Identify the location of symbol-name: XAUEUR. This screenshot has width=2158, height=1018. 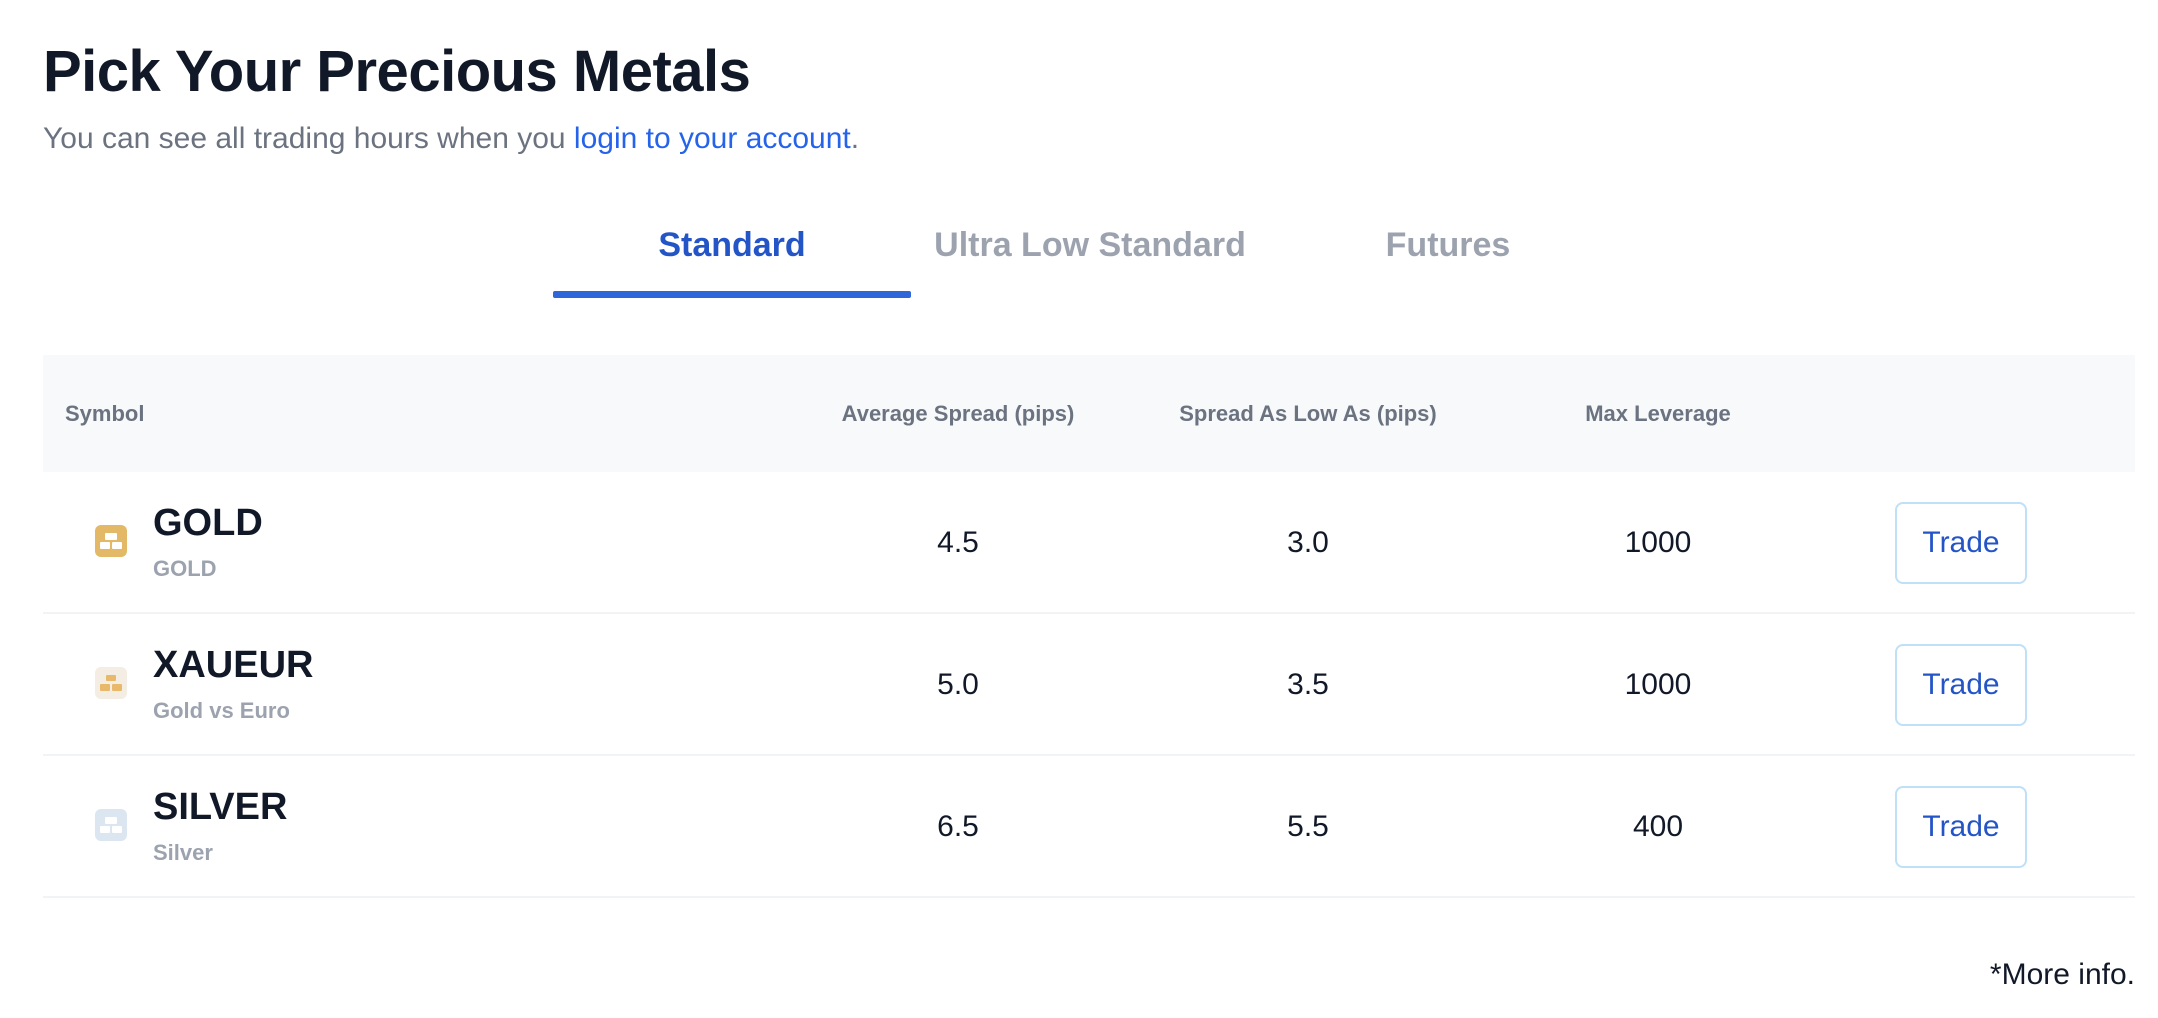
(233, 665).